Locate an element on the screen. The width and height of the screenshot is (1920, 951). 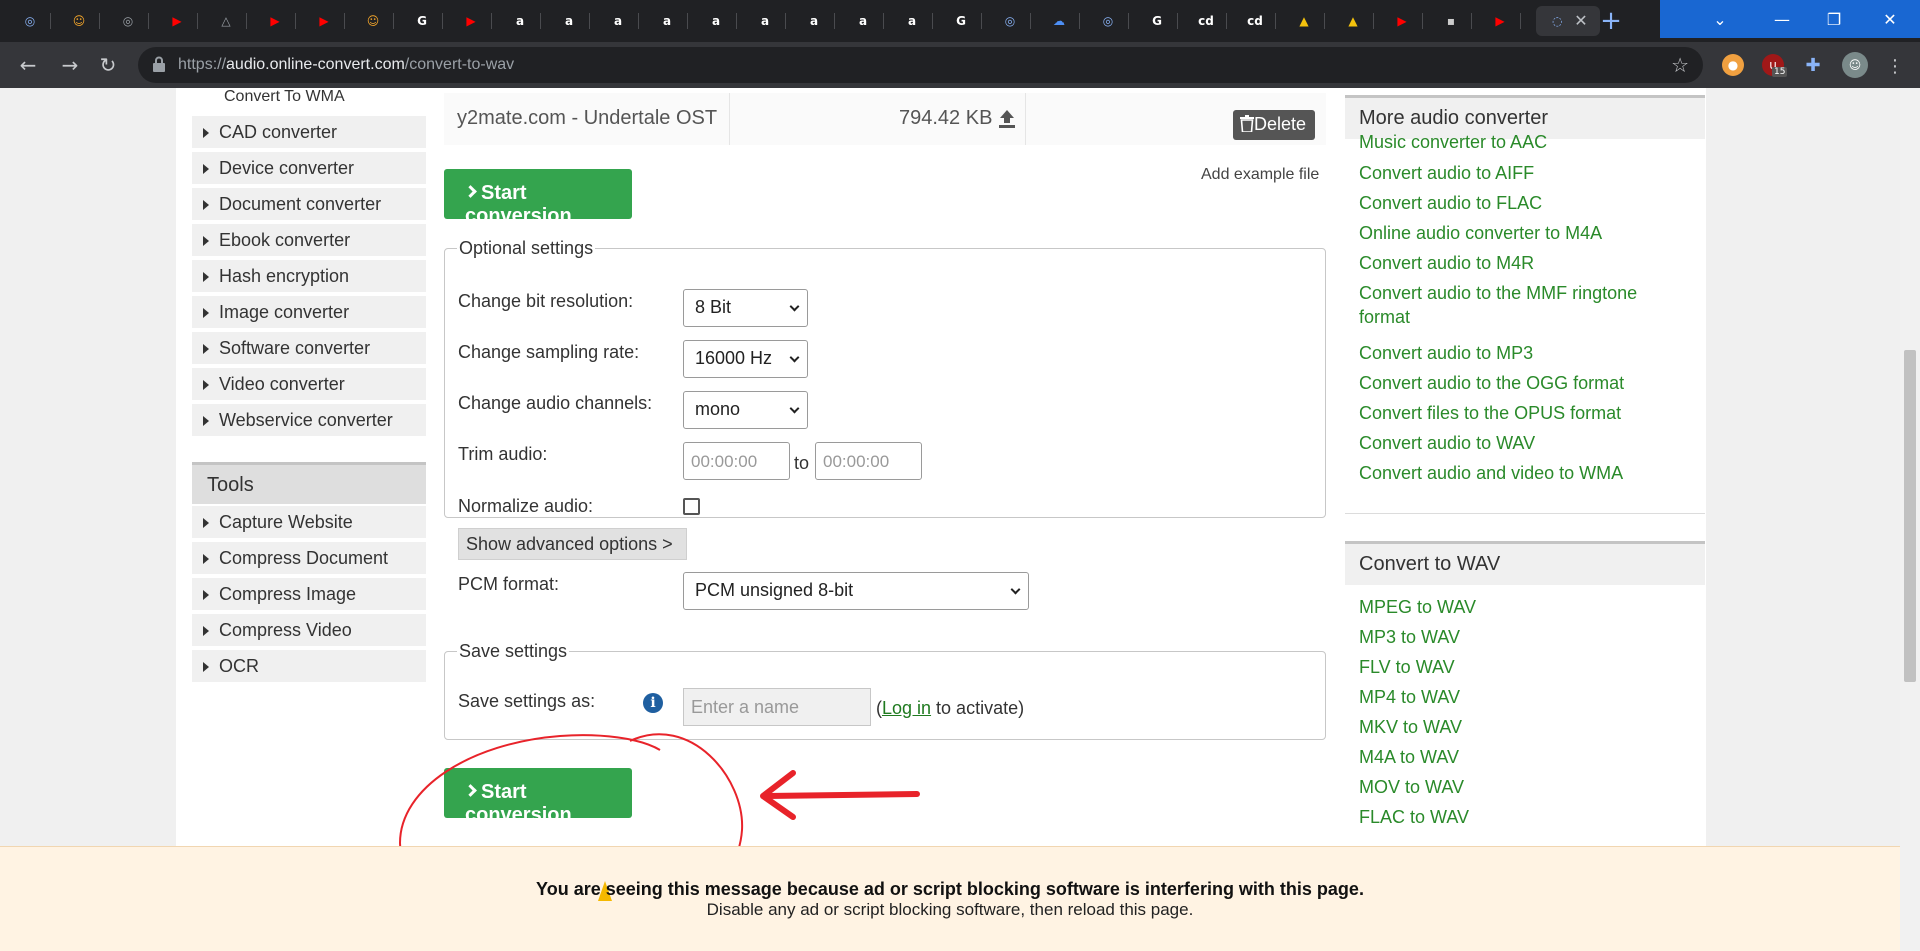
sidebar-item: CAD converter is located at coordinates (309, 133).